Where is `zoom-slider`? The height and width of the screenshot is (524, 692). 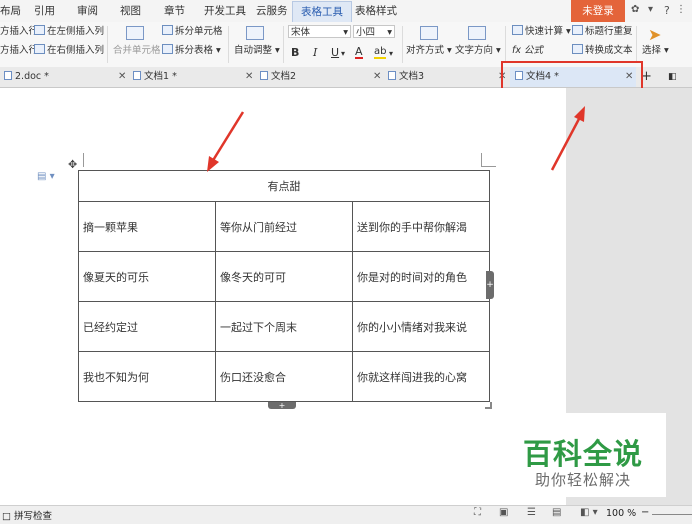 zoom-slider is located at coordinates (672, 514).